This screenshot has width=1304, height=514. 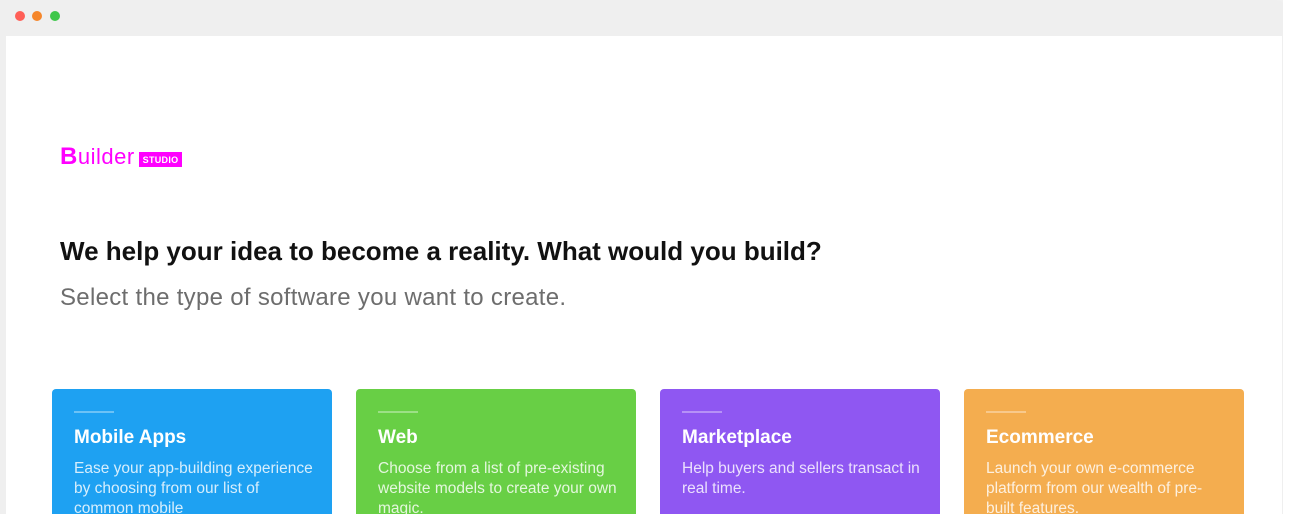 I want to click on maximize-window-button, so click(x=55, y=16).